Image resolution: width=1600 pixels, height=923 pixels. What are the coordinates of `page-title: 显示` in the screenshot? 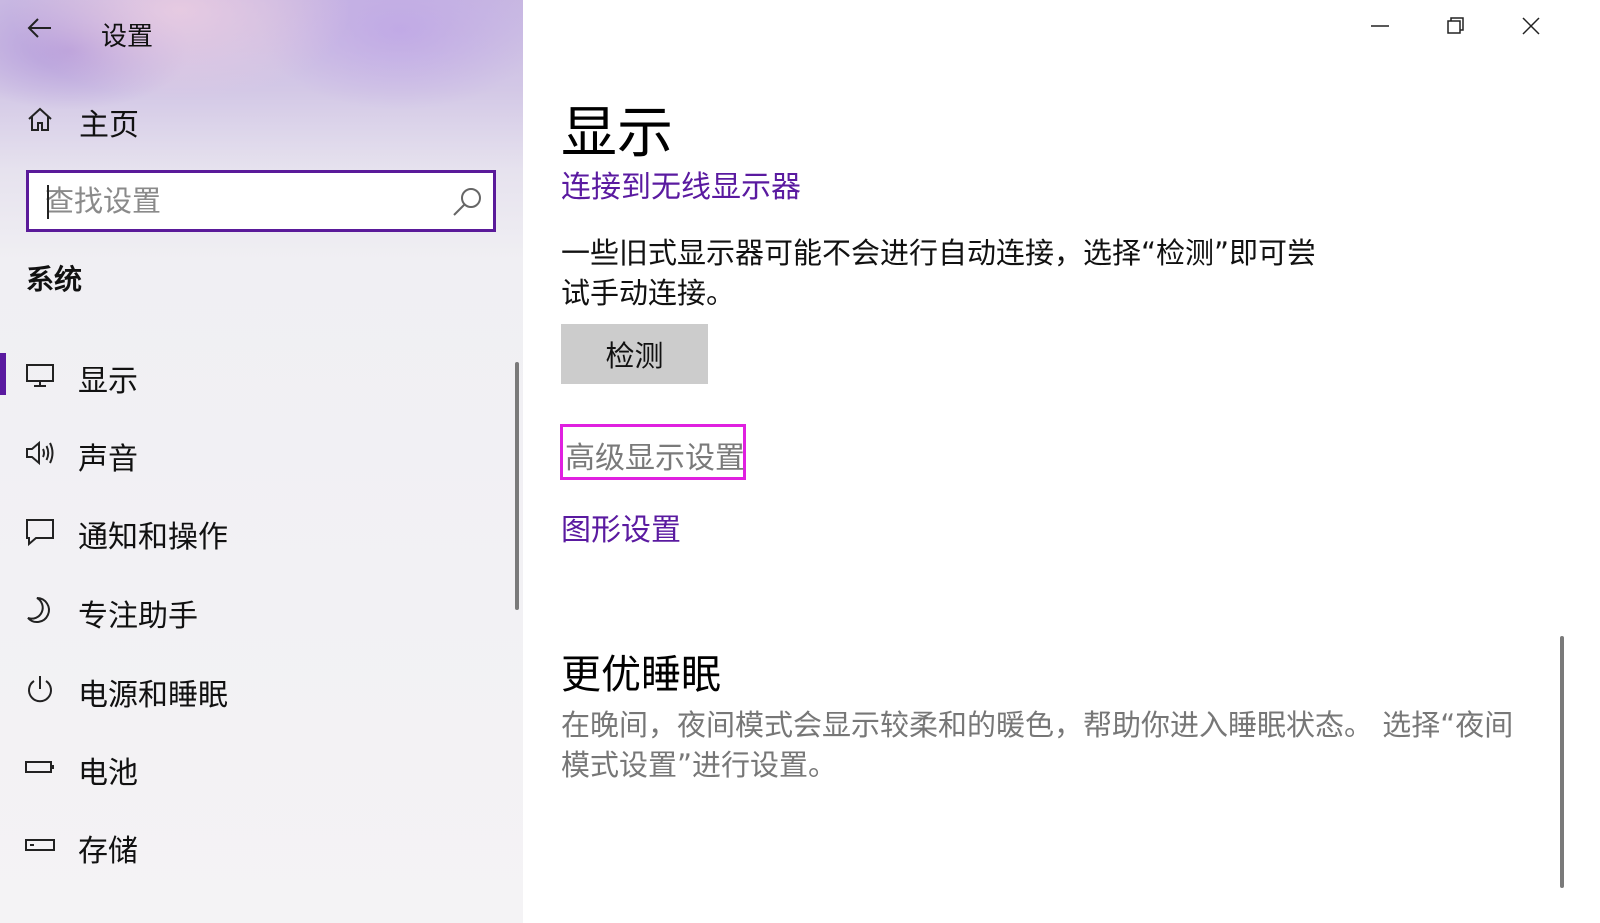 It's located at (617, 133).